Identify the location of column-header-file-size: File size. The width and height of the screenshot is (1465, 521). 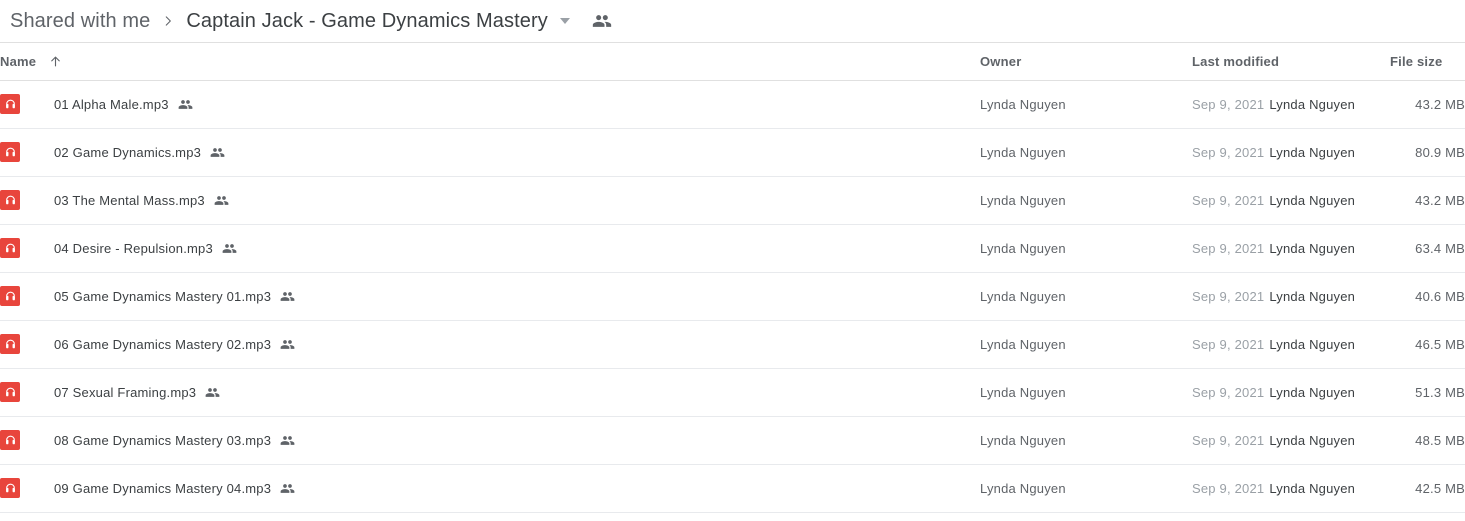
(1427, 62).